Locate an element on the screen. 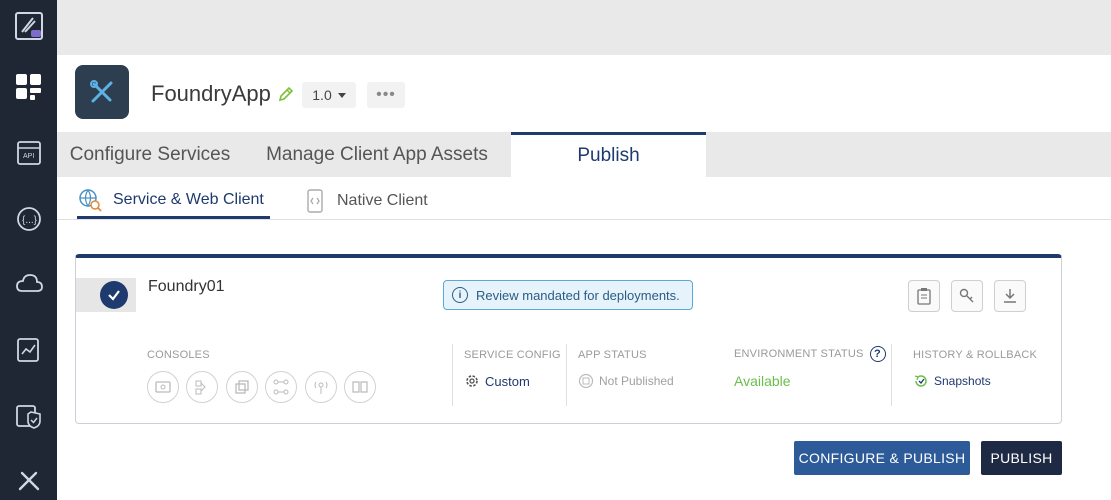 The height and width of the screenshot is (500, 1111). foundry-logo-icon is located at coordinates (28, 26).